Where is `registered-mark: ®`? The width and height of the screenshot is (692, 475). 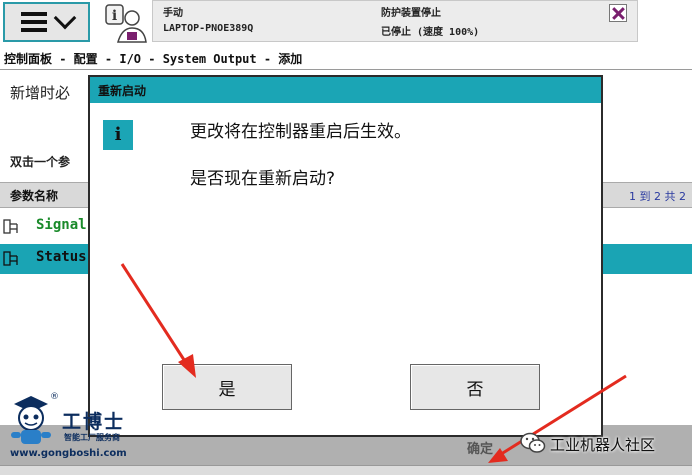 registered-mark: ® is located at coordinates (54, 397).